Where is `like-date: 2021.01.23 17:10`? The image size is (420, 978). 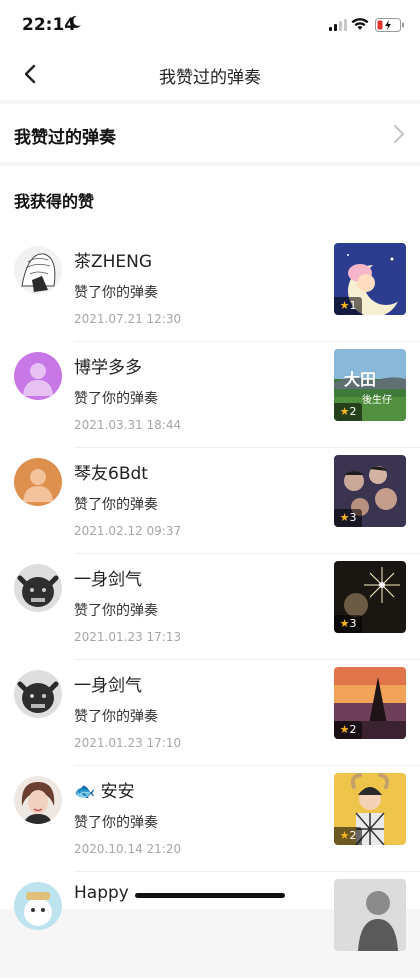 like-date: 2021.01.23 17:10 is located at coordinates (128, 743).